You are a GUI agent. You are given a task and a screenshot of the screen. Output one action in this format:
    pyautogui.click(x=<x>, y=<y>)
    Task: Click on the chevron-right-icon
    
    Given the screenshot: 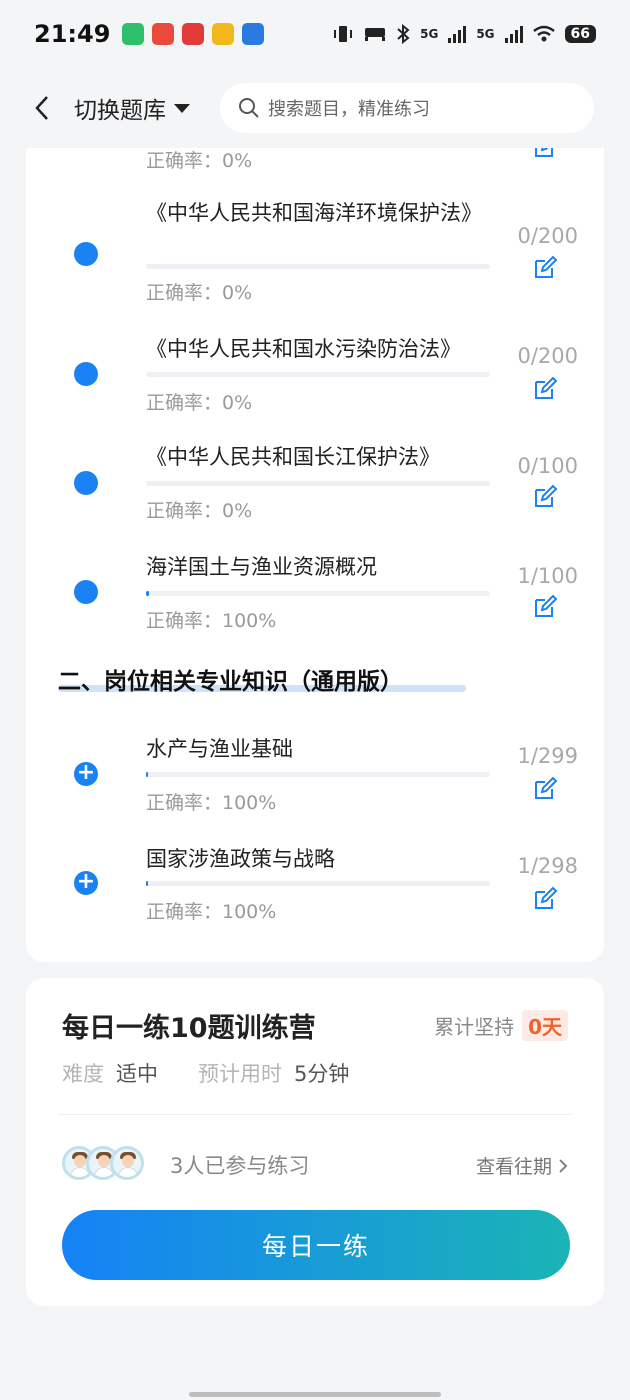 What is the action you would take?
    pyautogui.click(x=563, y=1165)
    